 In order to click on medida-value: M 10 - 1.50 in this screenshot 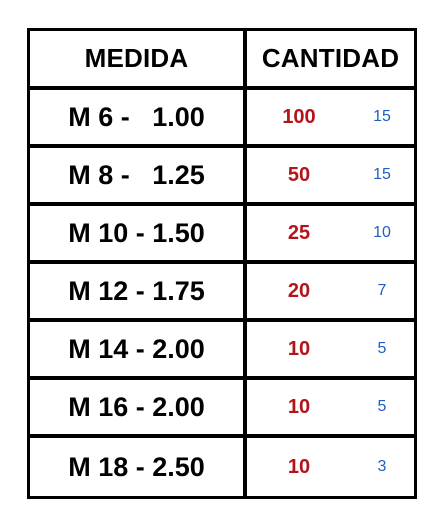, I will do `click(136, 232)`.